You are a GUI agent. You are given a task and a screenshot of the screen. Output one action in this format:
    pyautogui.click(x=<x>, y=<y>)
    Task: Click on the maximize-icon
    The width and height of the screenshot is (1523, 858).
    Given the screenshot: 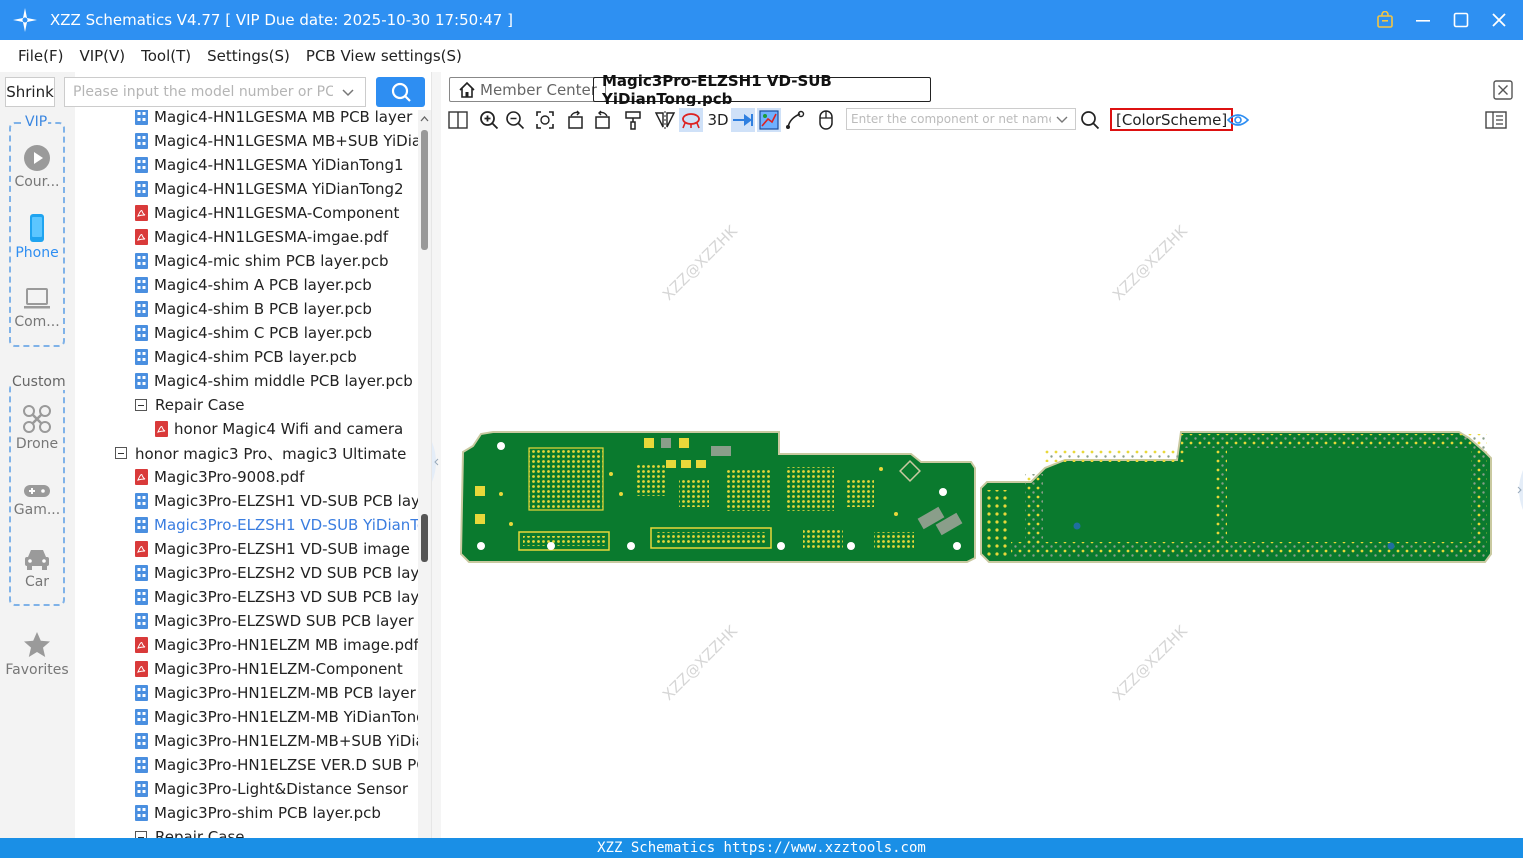 What is the action you would take?
    pyautogui.click(x=1461, y=20)
    